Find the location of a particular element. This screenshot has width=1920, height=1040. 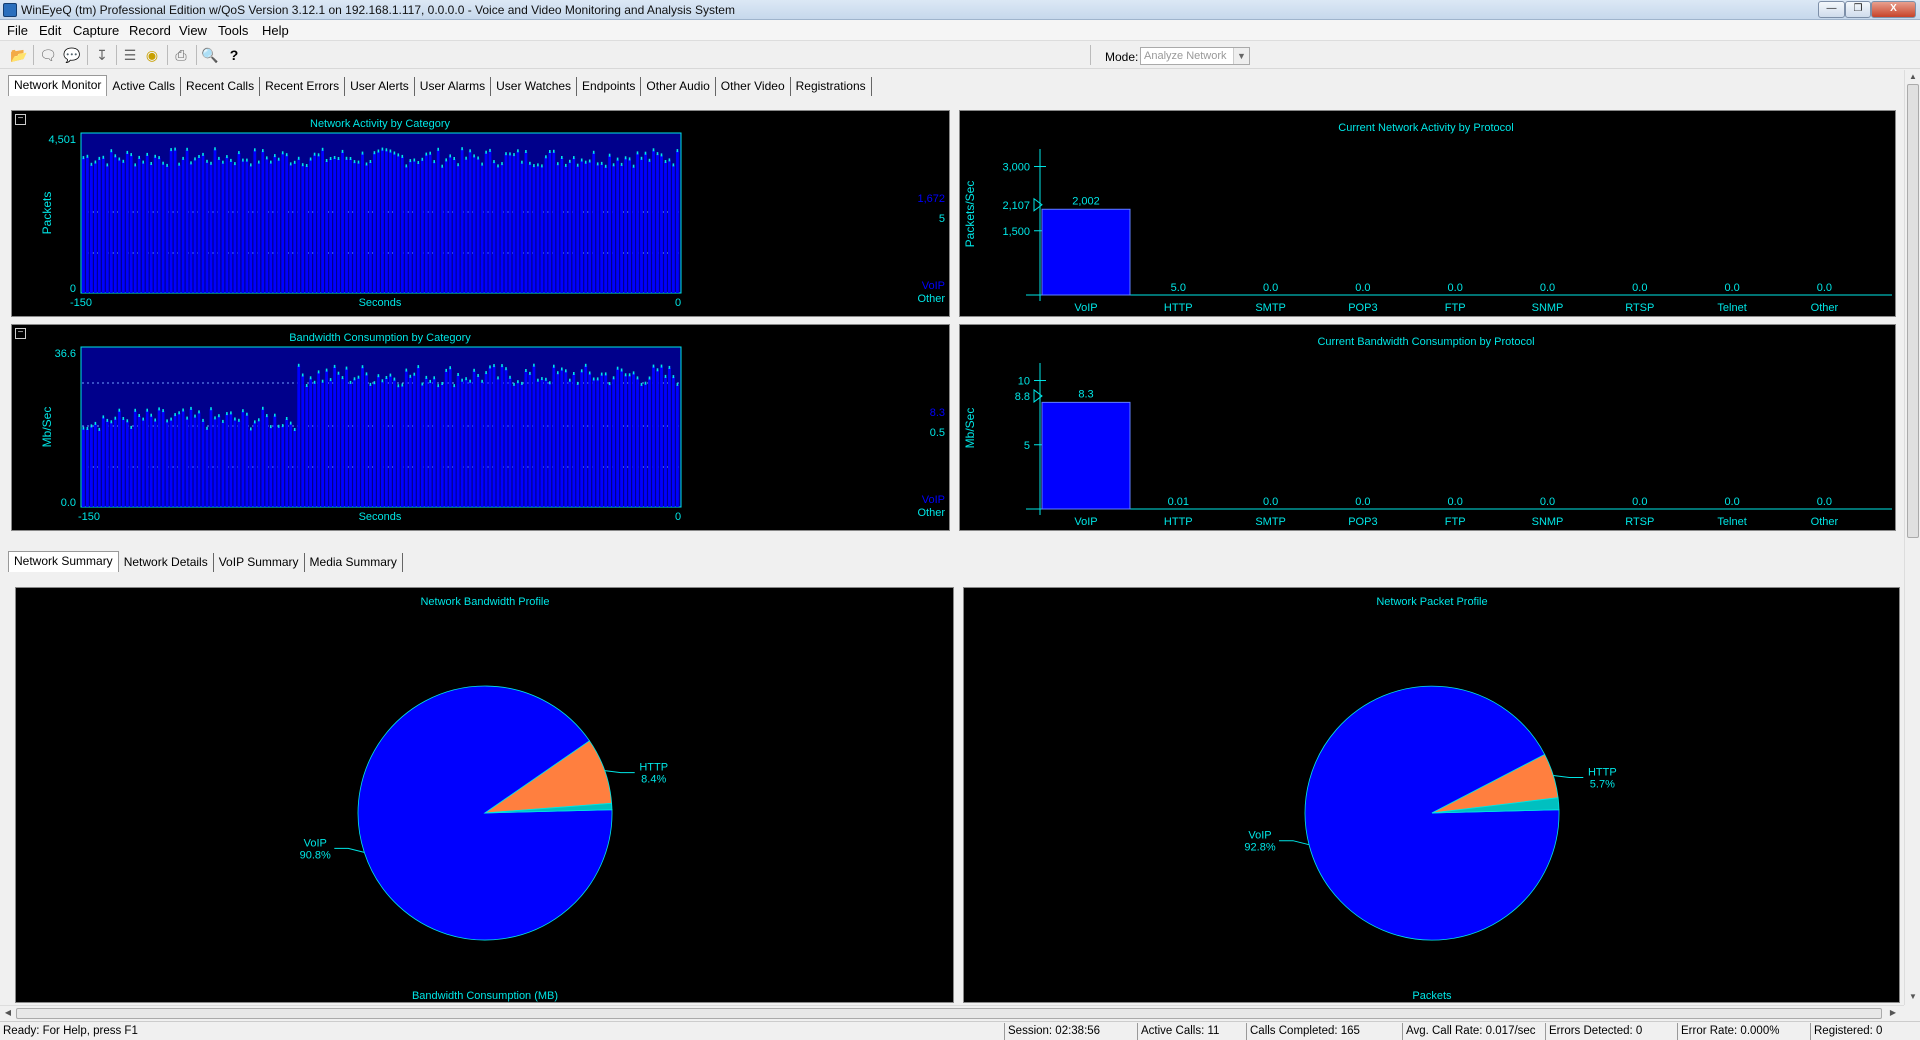

open-folder-icon: 📂 is located at coordinates (19, 55).